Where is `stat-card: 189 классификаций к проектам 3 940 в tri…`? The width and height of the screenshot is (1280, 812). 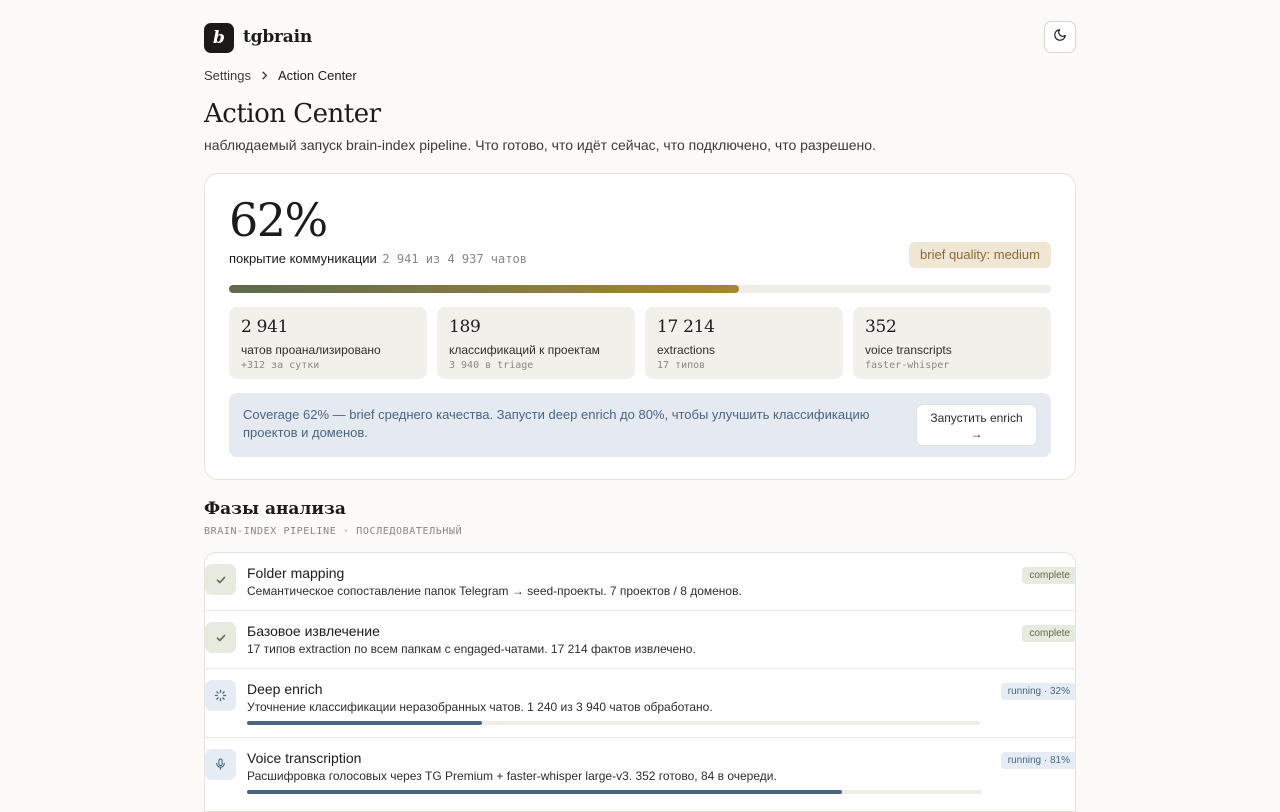
stat-card: 189 классификаций к проектам 3 940 в tri… is located at coordinates (536, 343).